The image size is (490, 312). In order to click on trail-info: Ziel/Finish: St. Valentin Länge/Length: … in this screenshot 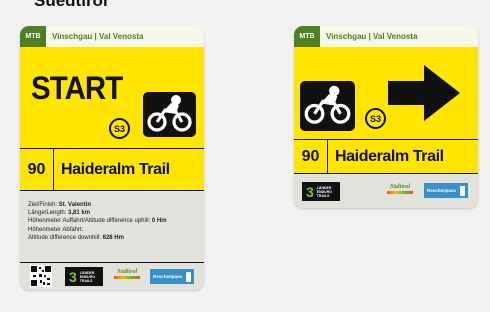, I will do `click(112, 227)`.